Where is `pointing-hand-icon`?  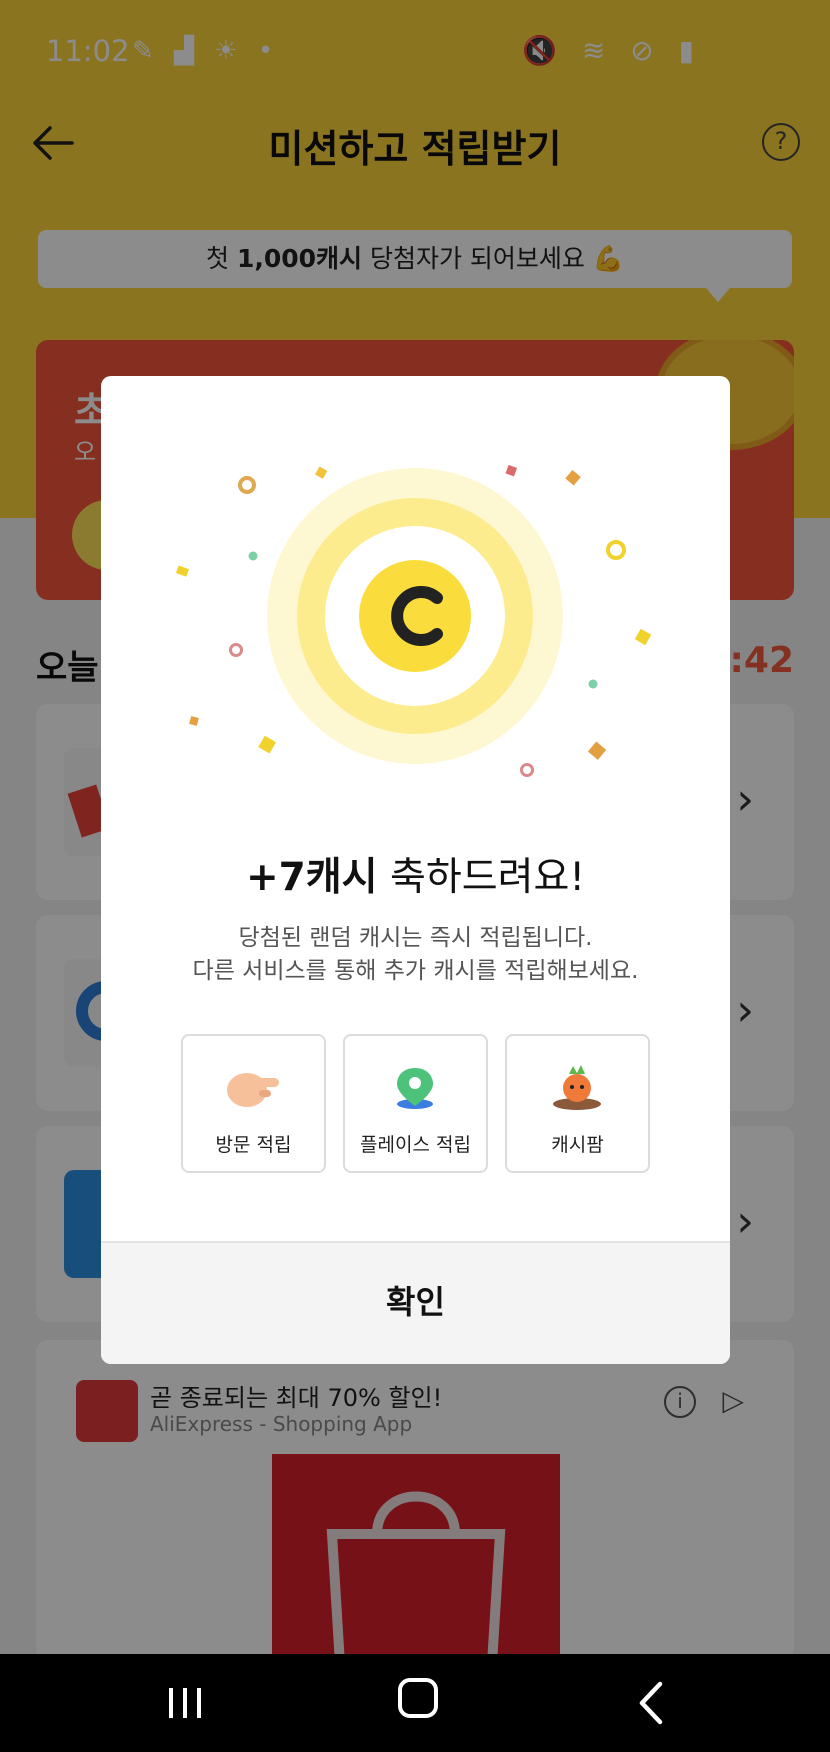
pointing-hand-icon is located at coordinates (253, 1090).